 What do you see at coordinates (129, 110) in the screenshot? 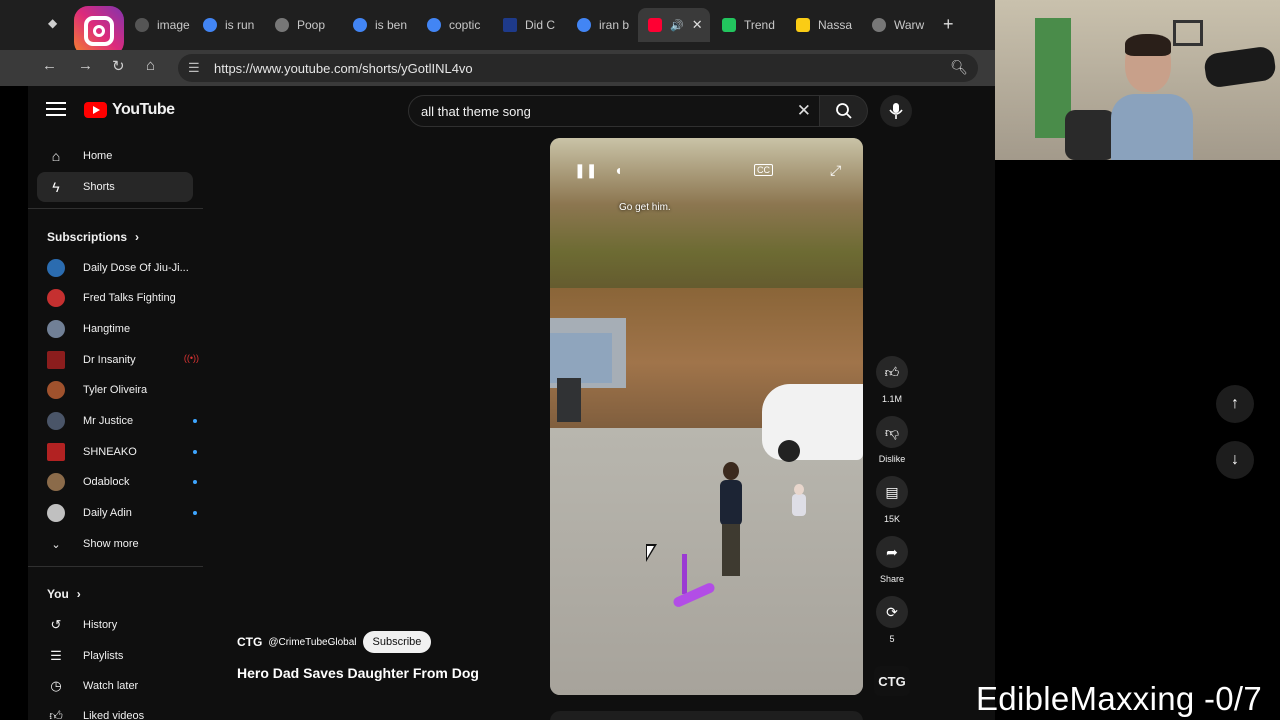
I see `youtube-logo: YouTube` at bounding box center [129, 110].